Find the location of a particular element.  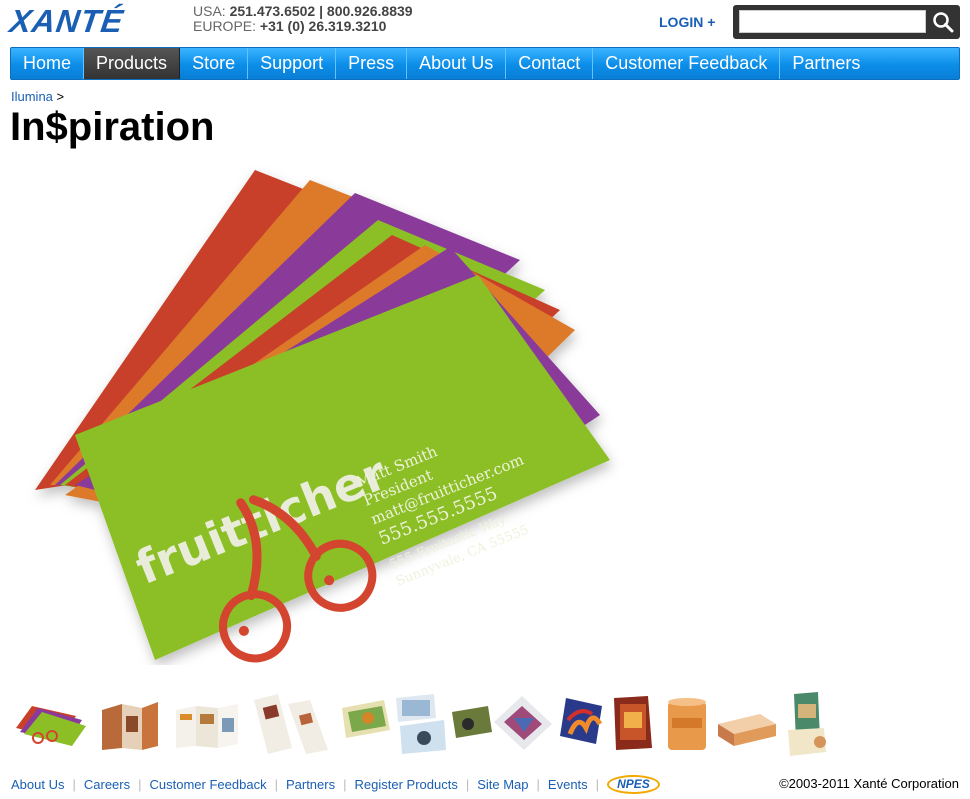

thumbnail-photo-postcards is located at coordinates (420, 724).